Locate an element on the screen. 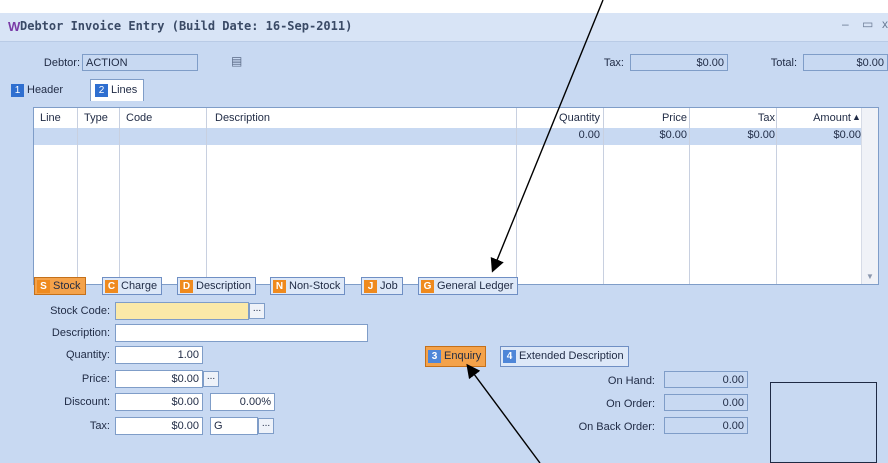 The height and width of the screenshot is (463, 888). arrow-to-enquiry is located at coordinates (503, 413).